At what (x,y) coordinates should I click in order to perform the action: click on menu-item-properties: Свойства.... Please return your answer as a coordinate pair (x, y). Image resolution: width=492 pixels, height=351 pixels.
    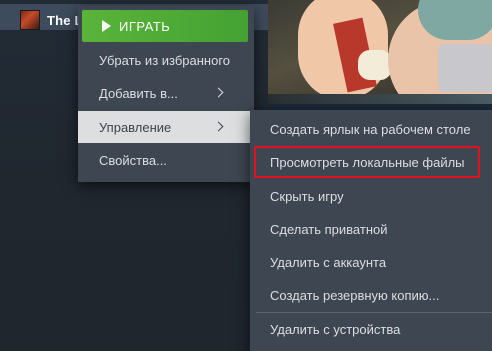
    Looking at the image, I should click on (166, 160).